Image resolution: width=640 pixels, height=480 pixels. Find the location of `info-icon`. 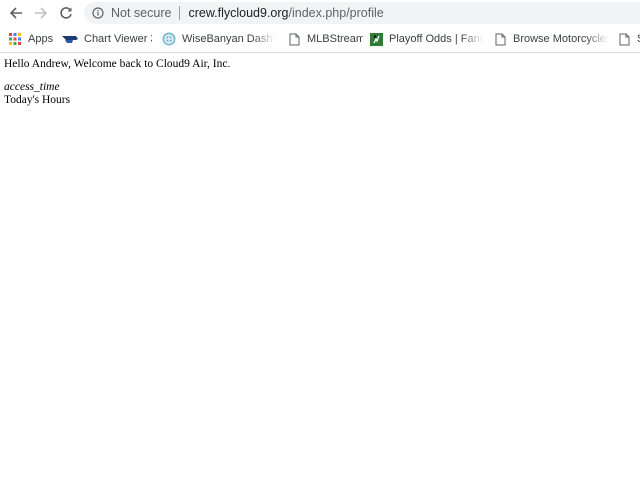

info-icon is located at coordinates (98, 13).